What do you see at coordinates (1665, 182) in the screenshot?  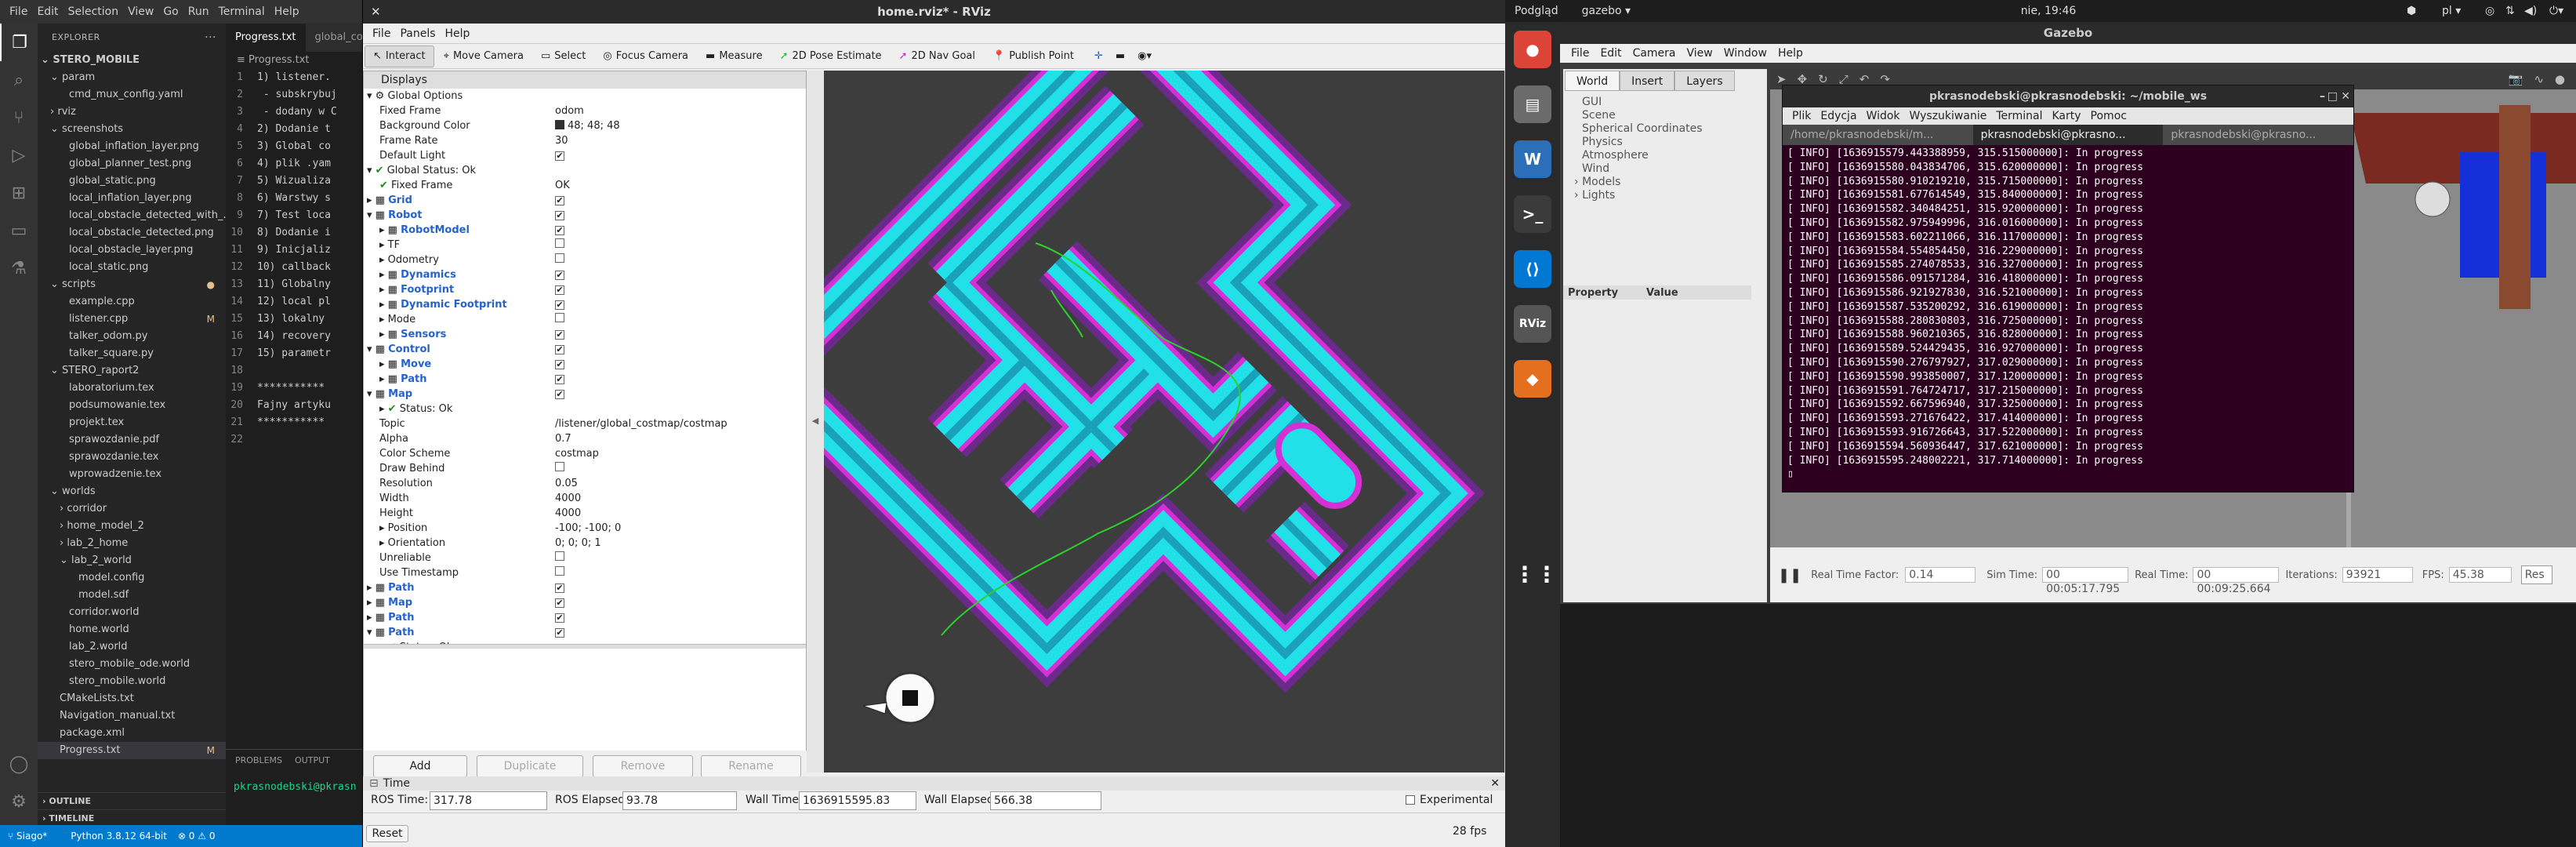 I see `world-tree-item: › Models` at bounding box center [1665, 182].